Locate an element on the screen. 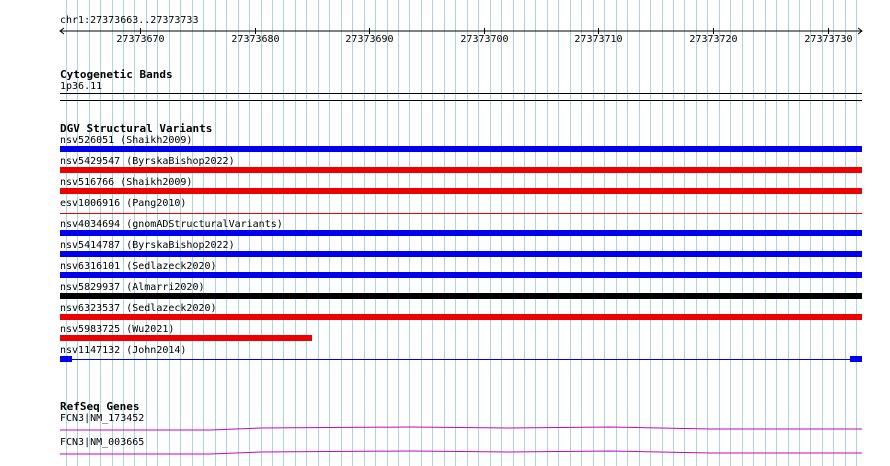 The image size is (890, 466). ruler-tick-label: 27373670 is located at coordinates (140, 39).